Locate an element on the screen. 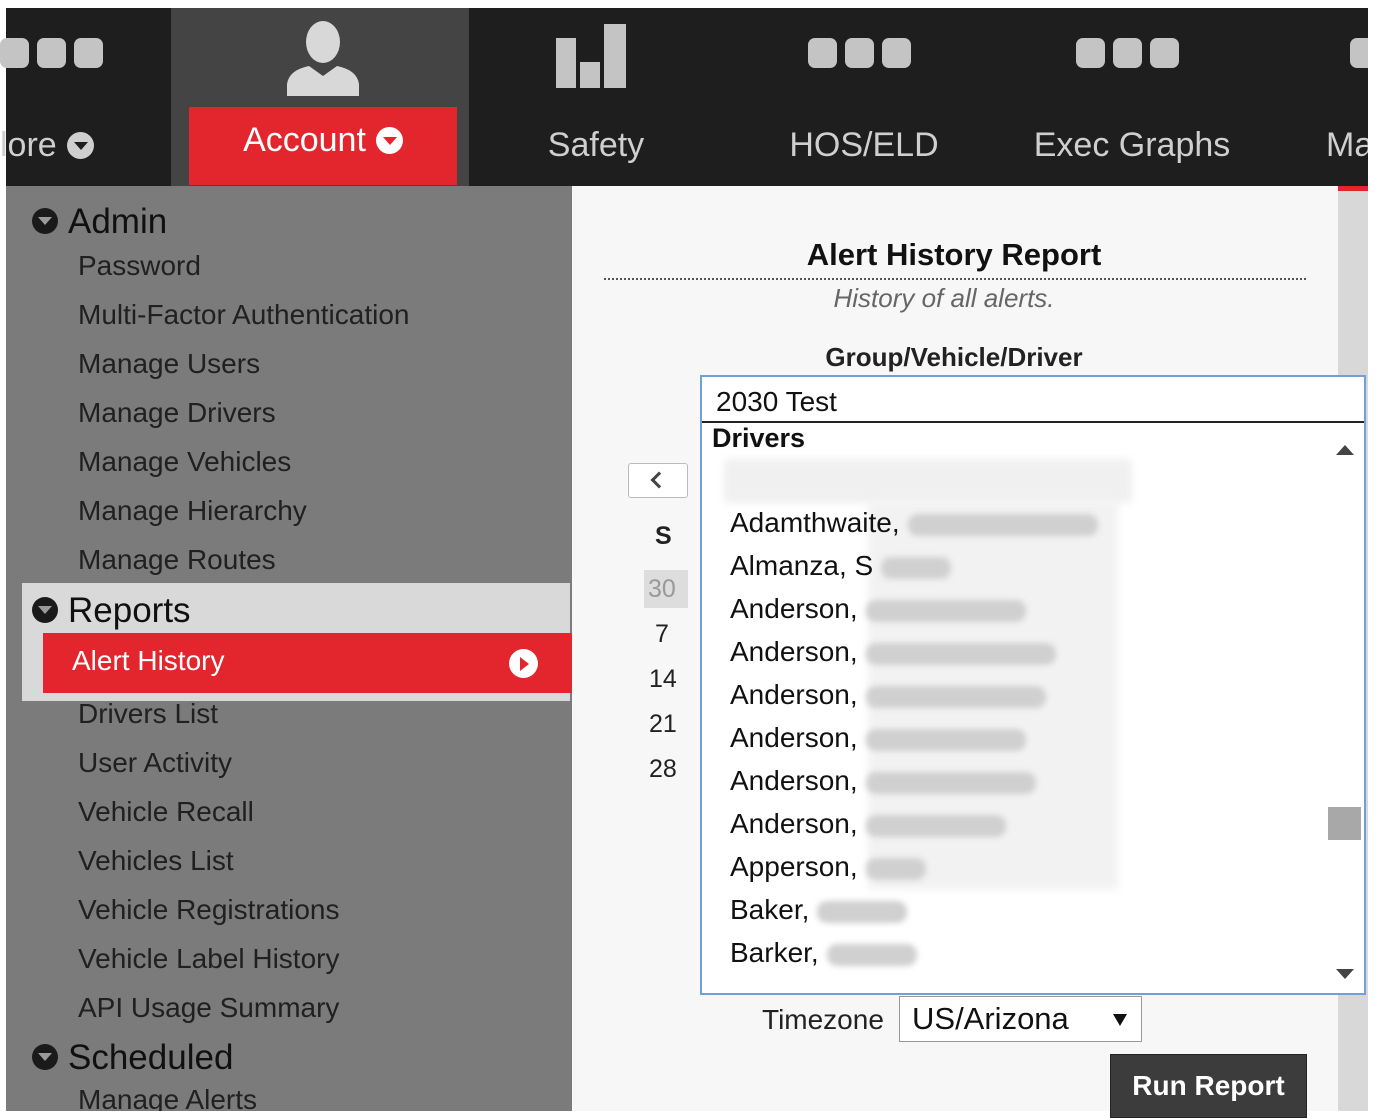 This screenshot has width=1375, height=1118. menu-item-manage-users: Manage Users is located at coordinates (169, 364).